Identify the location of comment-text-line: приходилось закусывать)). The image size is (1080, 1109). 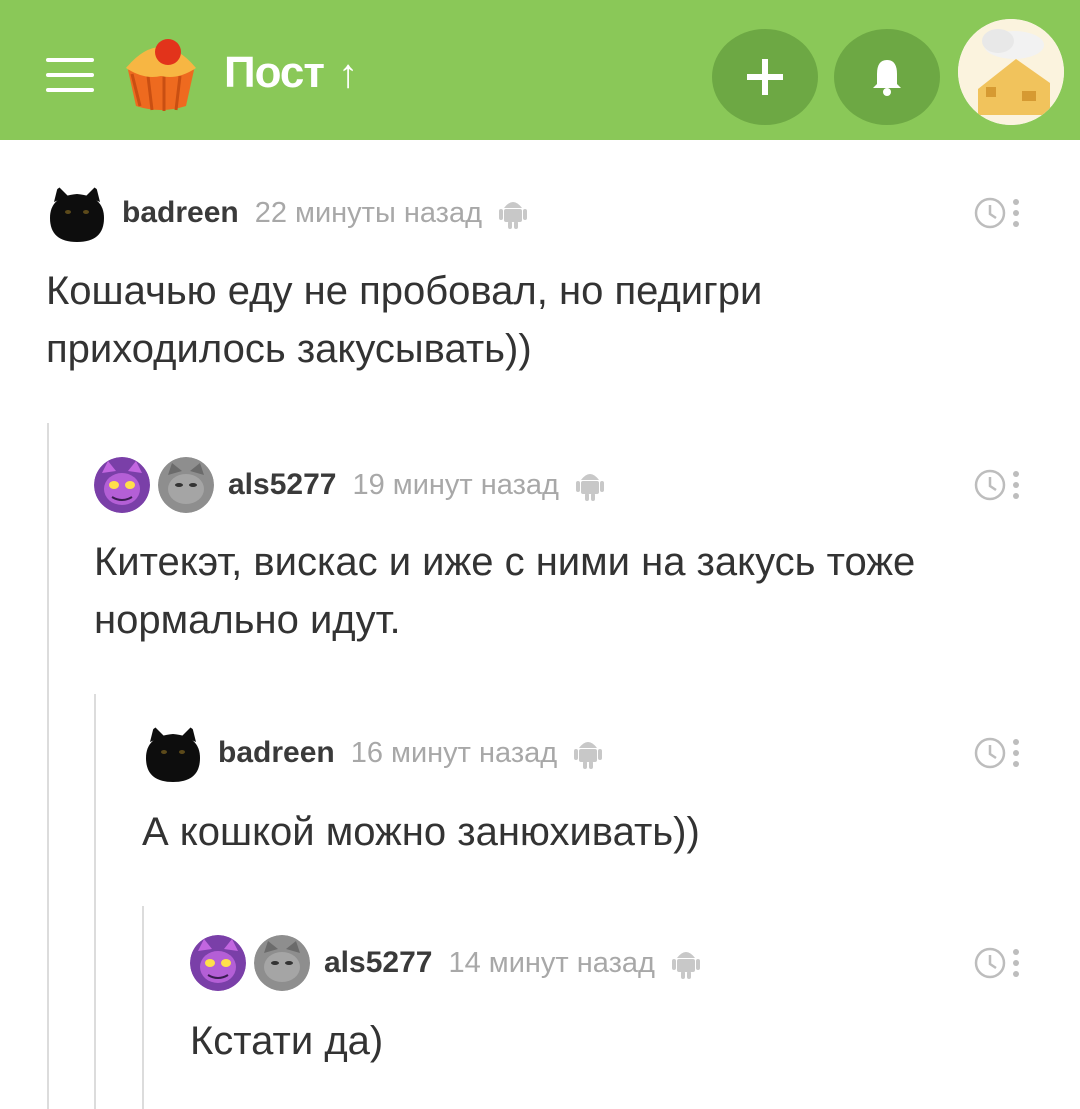
(289, 349).